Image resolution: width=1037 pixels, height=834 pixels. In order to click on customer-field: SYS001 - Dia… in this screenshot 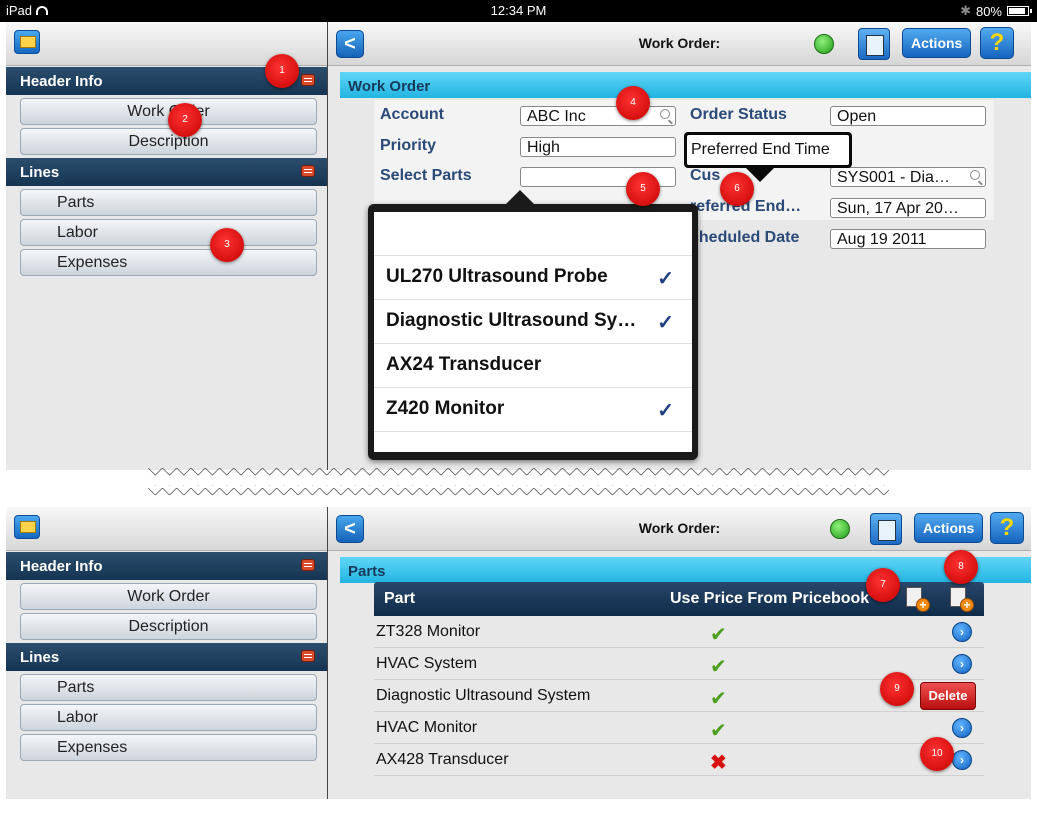, I will do `click(908, 177)`.